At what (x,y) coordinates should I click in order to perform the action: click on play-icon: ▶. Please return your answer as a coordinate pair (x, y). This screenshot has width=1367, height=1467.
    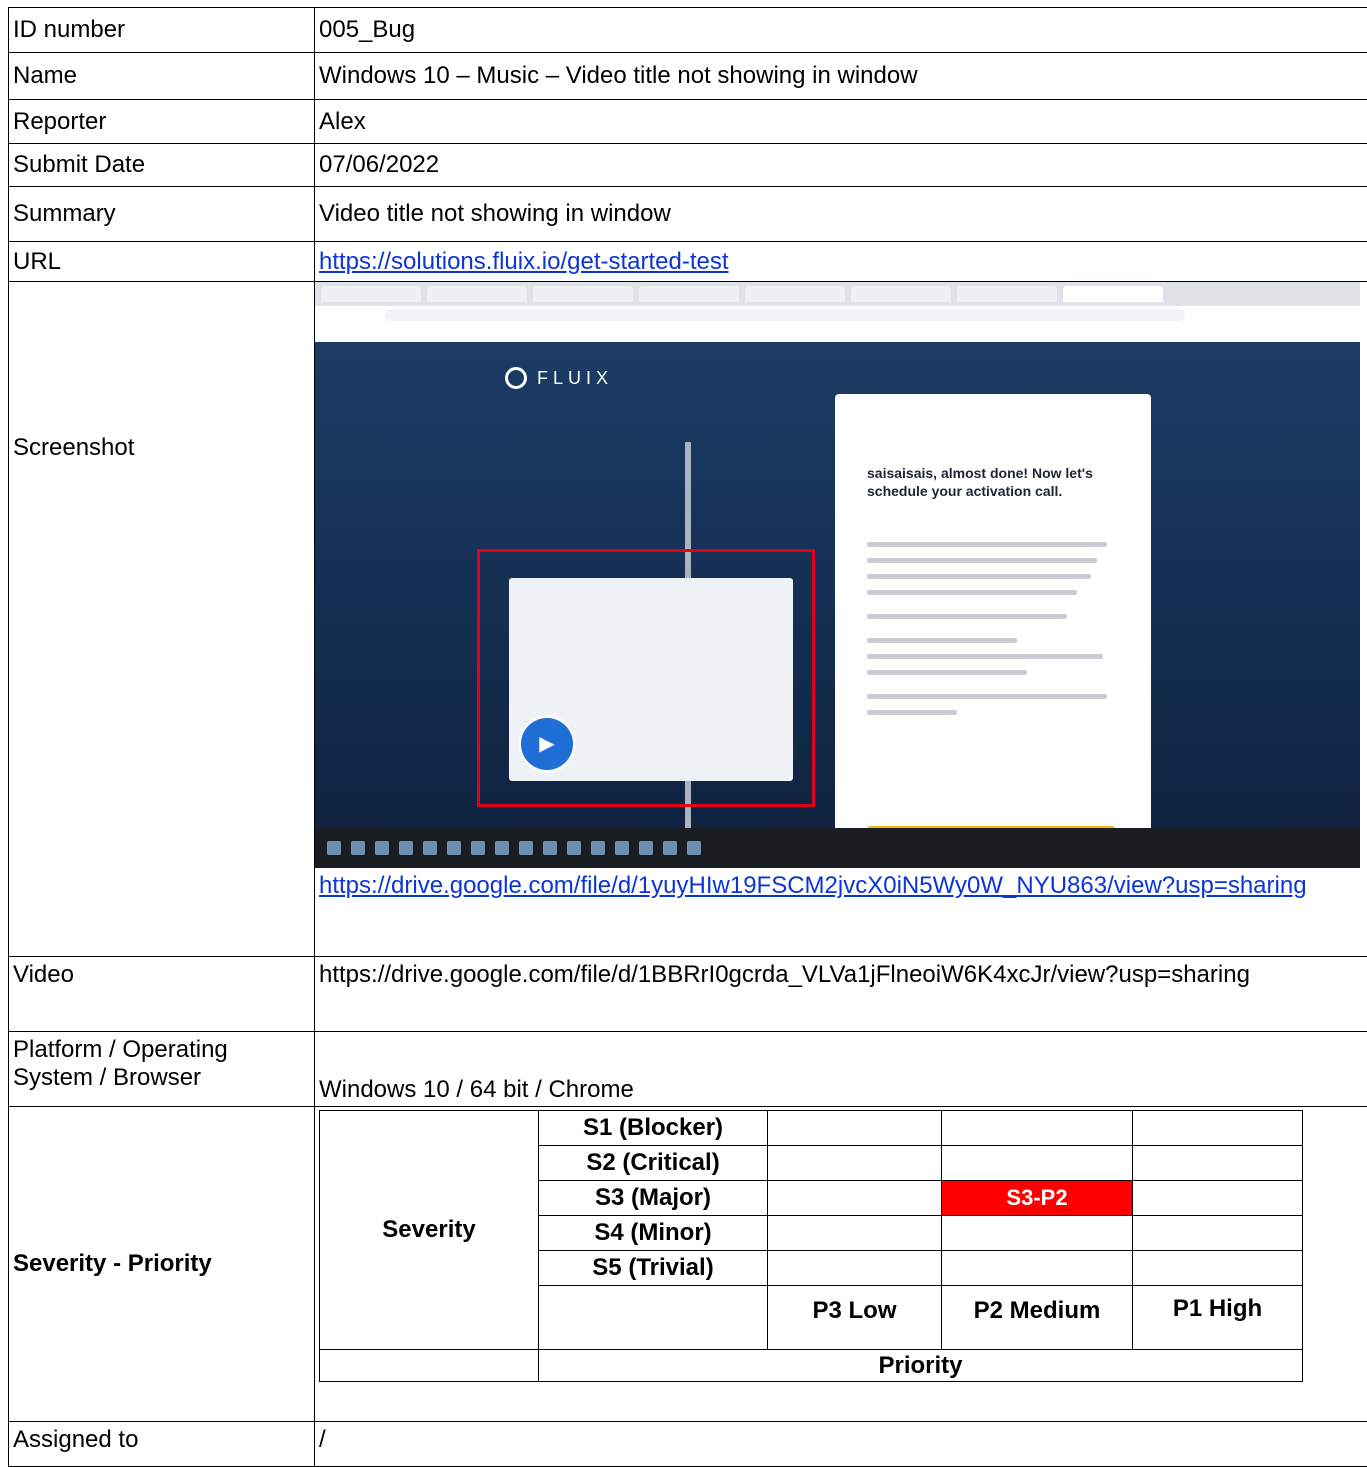
    Looking at the image, I should click on (547, 744).